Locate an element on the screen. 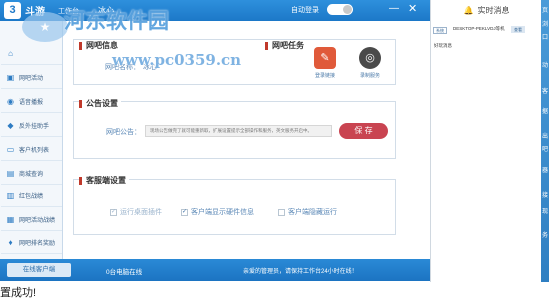 This screenshot has width=549, height=300. hidden-run-checkbox is located at coordinates (281, 212).